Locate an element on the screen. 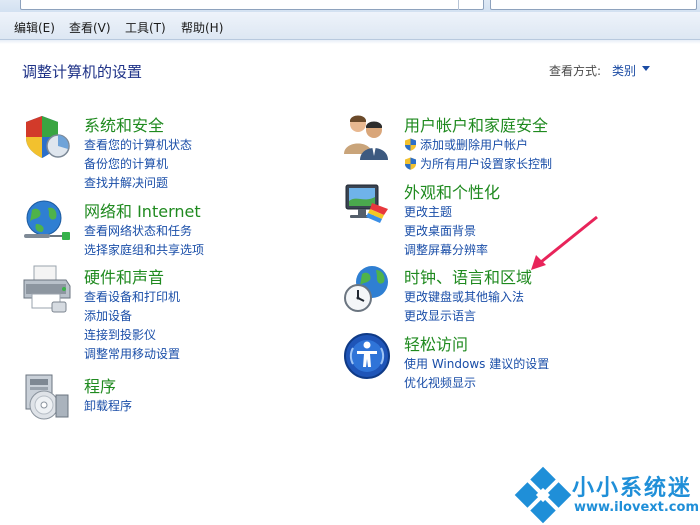 The height and width of the screenshot is (525, 700). watermark-name: 小小系统迷 is located at coordinates (632, 488).